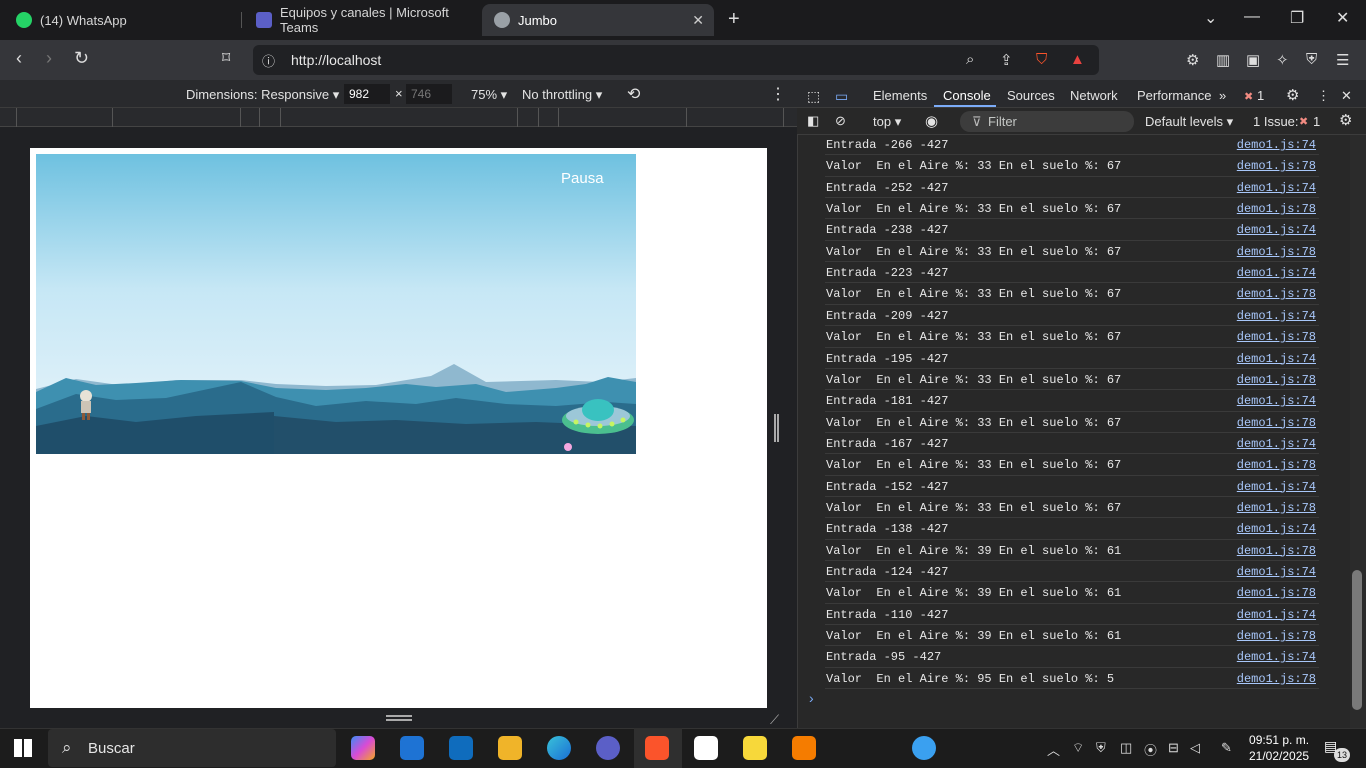  Describe the element at coordinates (1101, 748) in the screenshot. I see `security-icon: ⛨` at that location.